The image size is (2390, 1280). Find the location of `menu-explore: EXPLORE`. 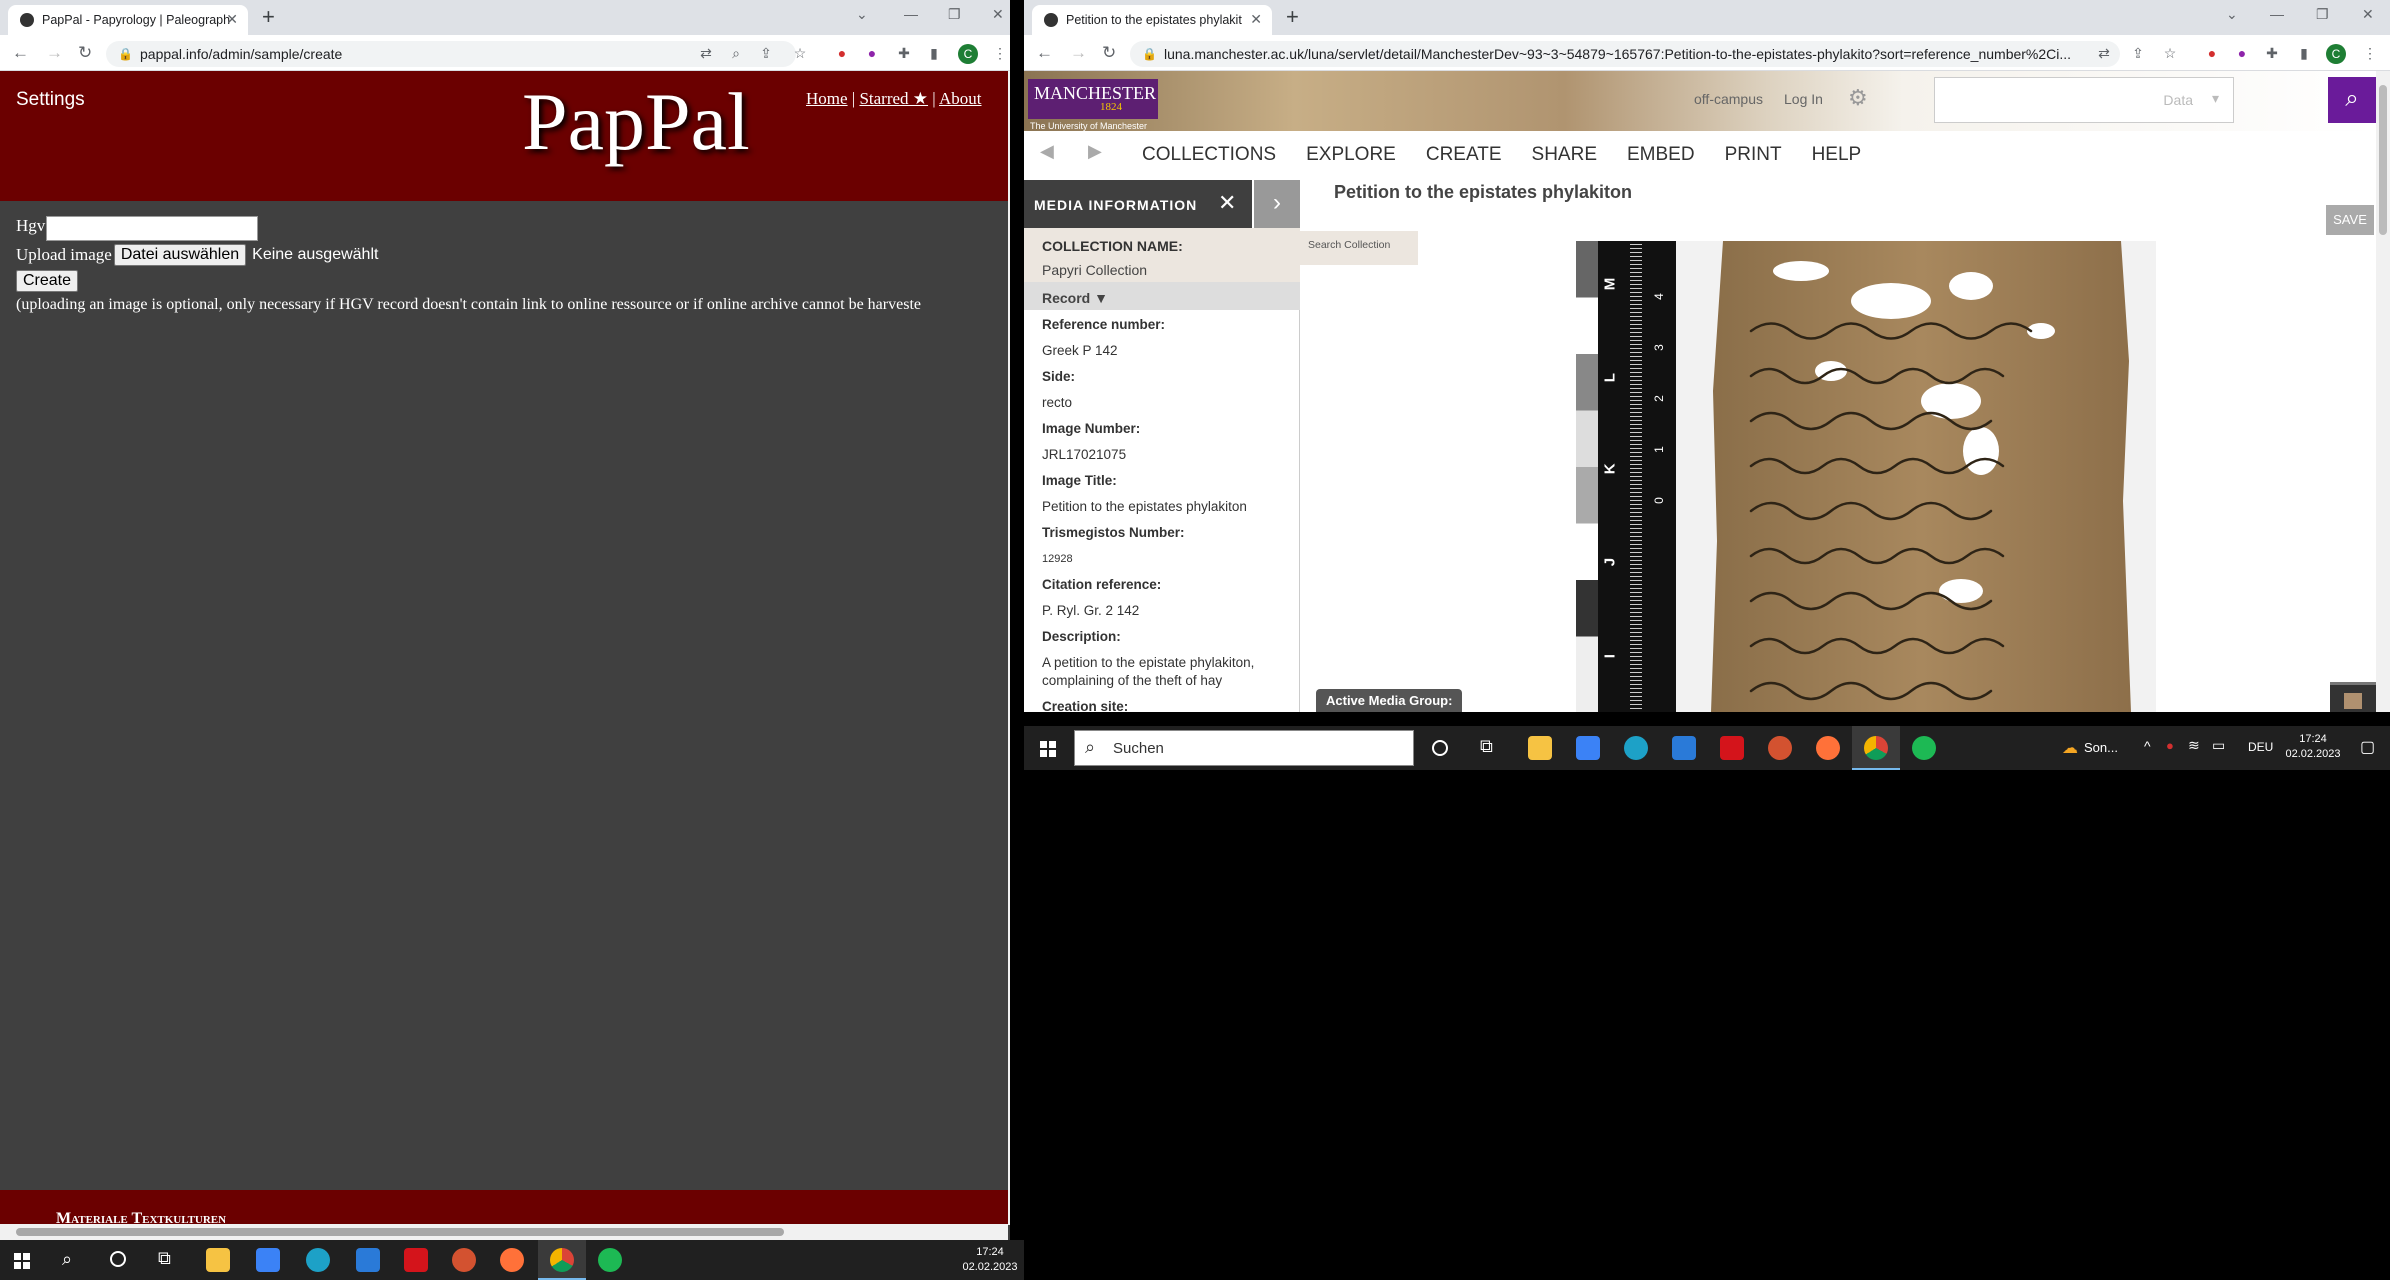

menu-explore: EXPLORE is located at coordinates (1351, 155).